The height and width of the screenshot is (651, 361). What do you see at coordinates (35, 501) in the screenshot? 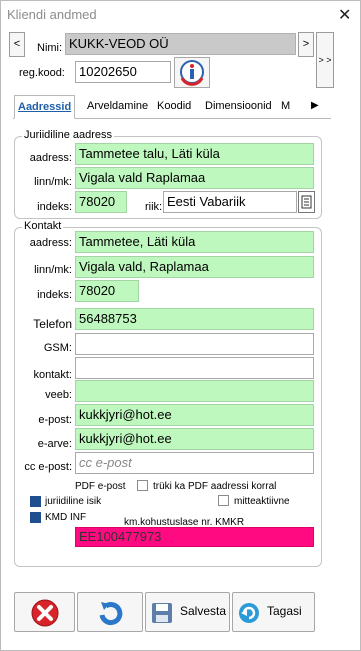
I see `legal-person-checkbox` at bounding box center [35, 501].